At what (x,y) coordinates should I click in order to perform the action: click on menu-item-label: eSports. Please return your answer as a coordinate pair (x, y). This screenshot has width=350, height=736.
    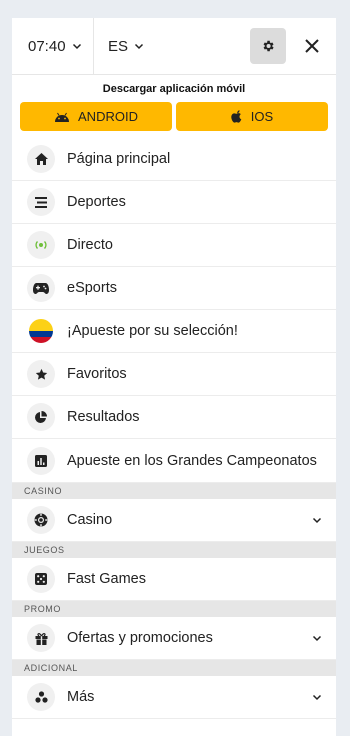
    Looking at the image, I should click on (92, 288).